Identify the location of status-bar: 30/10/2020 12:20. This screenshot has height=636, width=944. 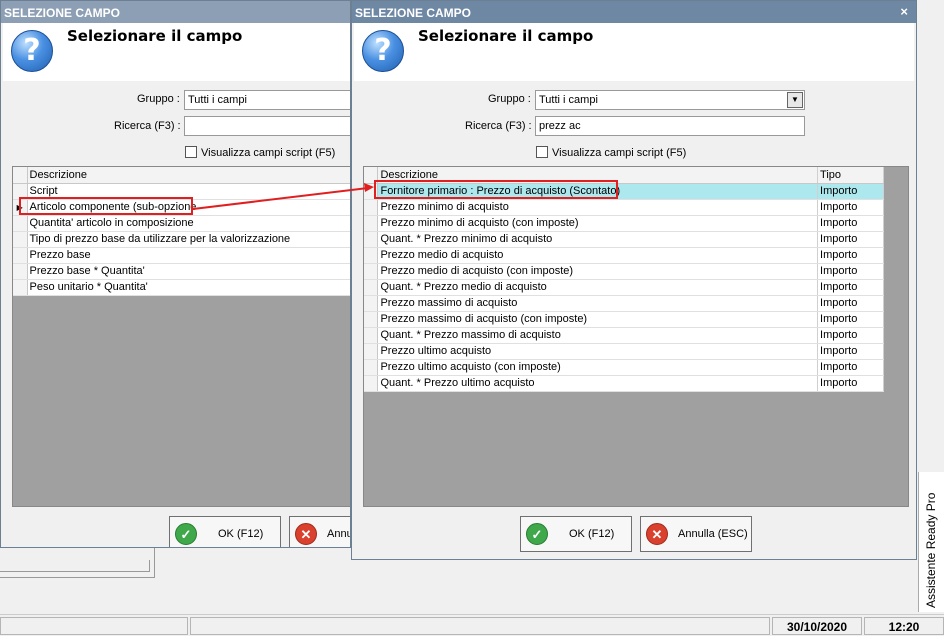
(472, 625).